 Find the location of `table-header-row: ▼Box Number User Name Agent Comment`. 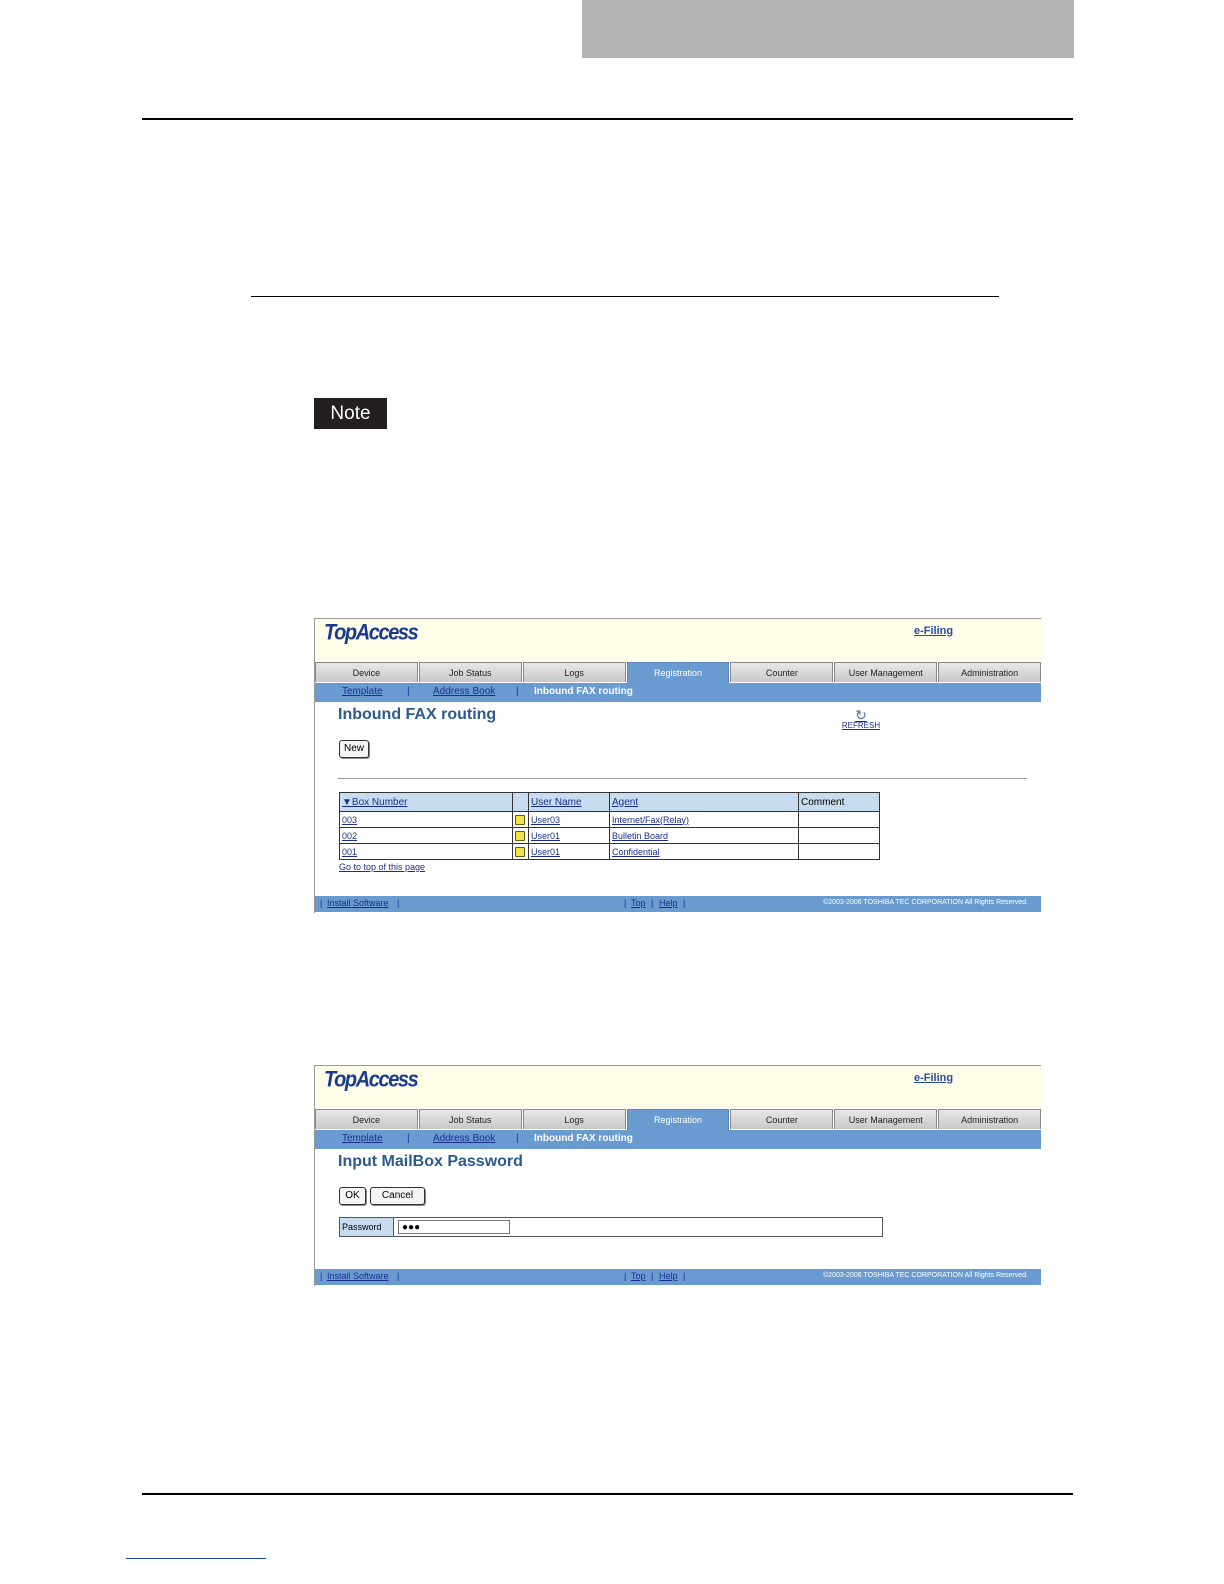

table-header-row: ▼Box Number User Name Agent Comment is located at coordinates (609, 802).